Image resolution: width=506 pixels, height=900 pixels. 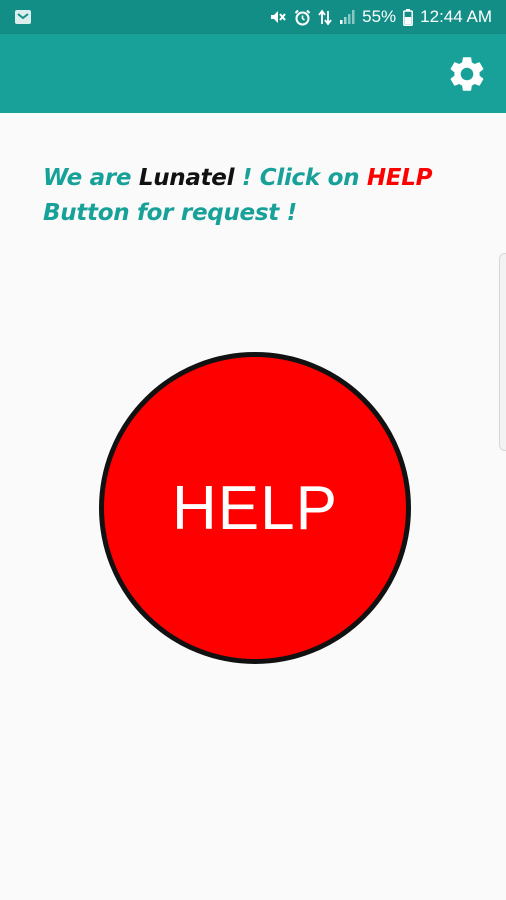 I want to click on signal-icon, so click(x=347, y=17).